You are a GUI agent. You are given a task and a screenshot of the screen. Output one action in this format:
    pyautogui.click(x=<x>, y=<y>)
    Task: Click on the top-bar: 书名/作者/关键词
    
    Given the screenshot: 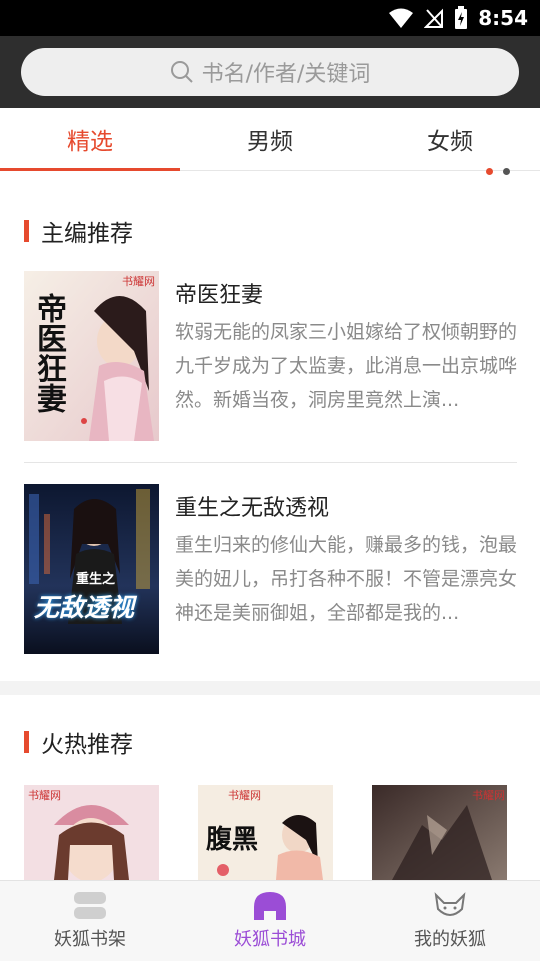 What is the action you would take?
    pyautogui.click(x=270, y=72)
    